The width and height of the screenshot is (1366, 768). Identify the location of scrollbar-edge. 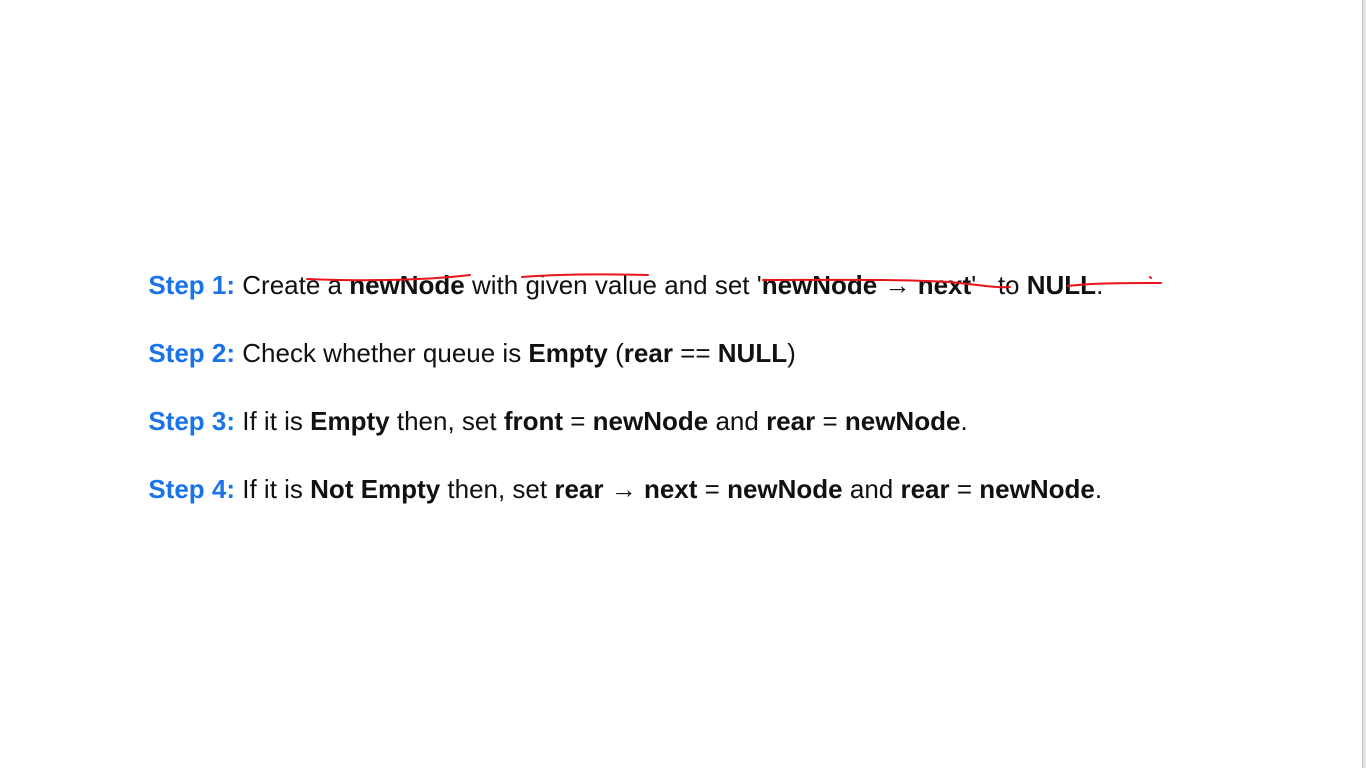
(1364, 384).